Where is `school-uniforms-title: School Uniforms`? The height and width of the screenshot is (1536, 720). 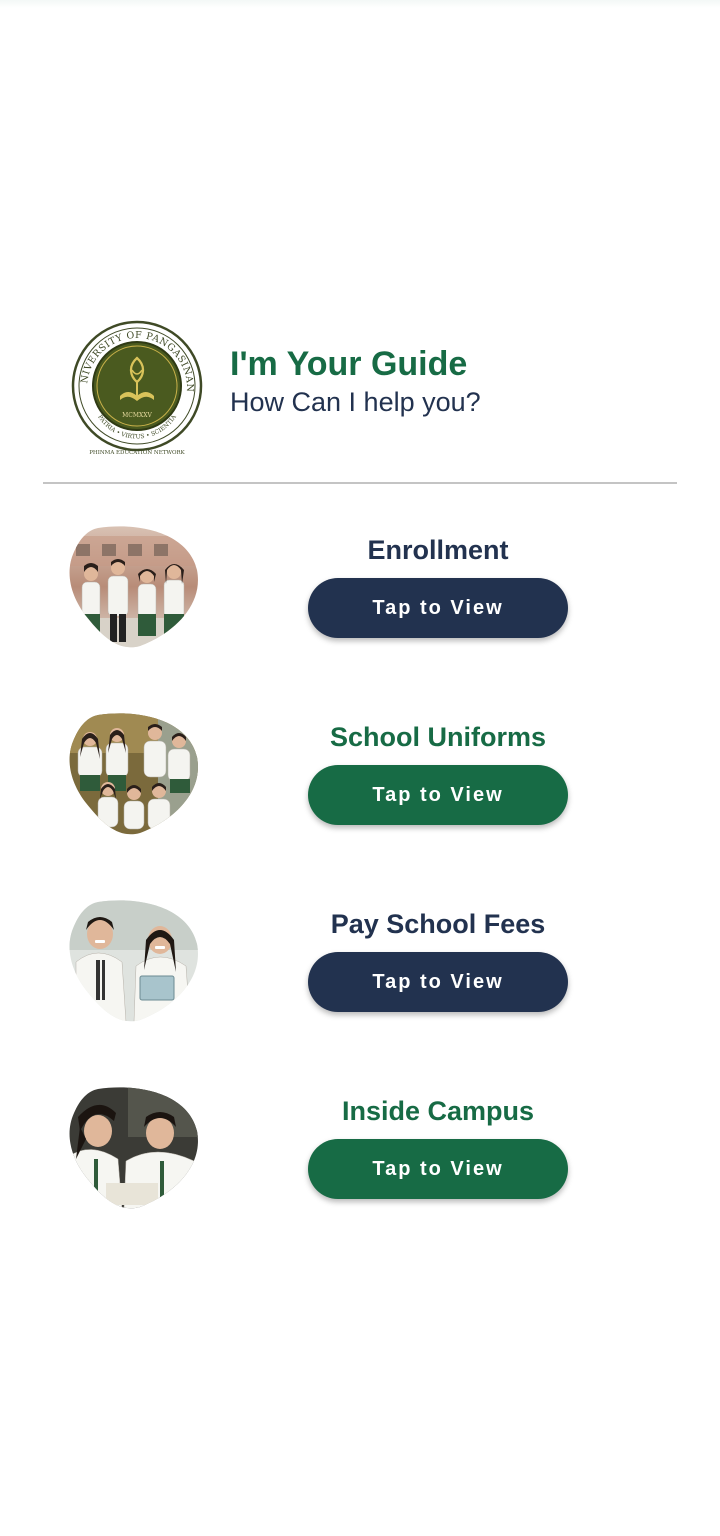 school-uniforms-title: School Uniforms is located at coordinates (437, 737).